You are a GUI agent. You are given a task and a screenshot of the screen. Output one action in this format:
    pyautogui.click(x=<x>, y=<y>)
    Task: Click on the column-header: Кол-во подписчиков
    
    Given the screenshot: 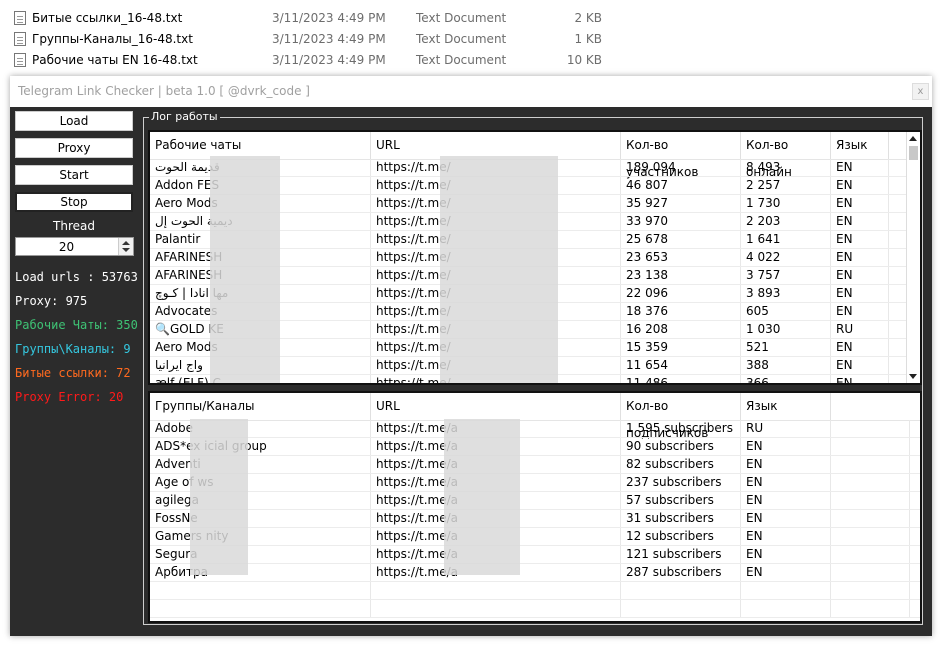 What is the action you would take?
    pyautogui.click(x=681, y=416)
    